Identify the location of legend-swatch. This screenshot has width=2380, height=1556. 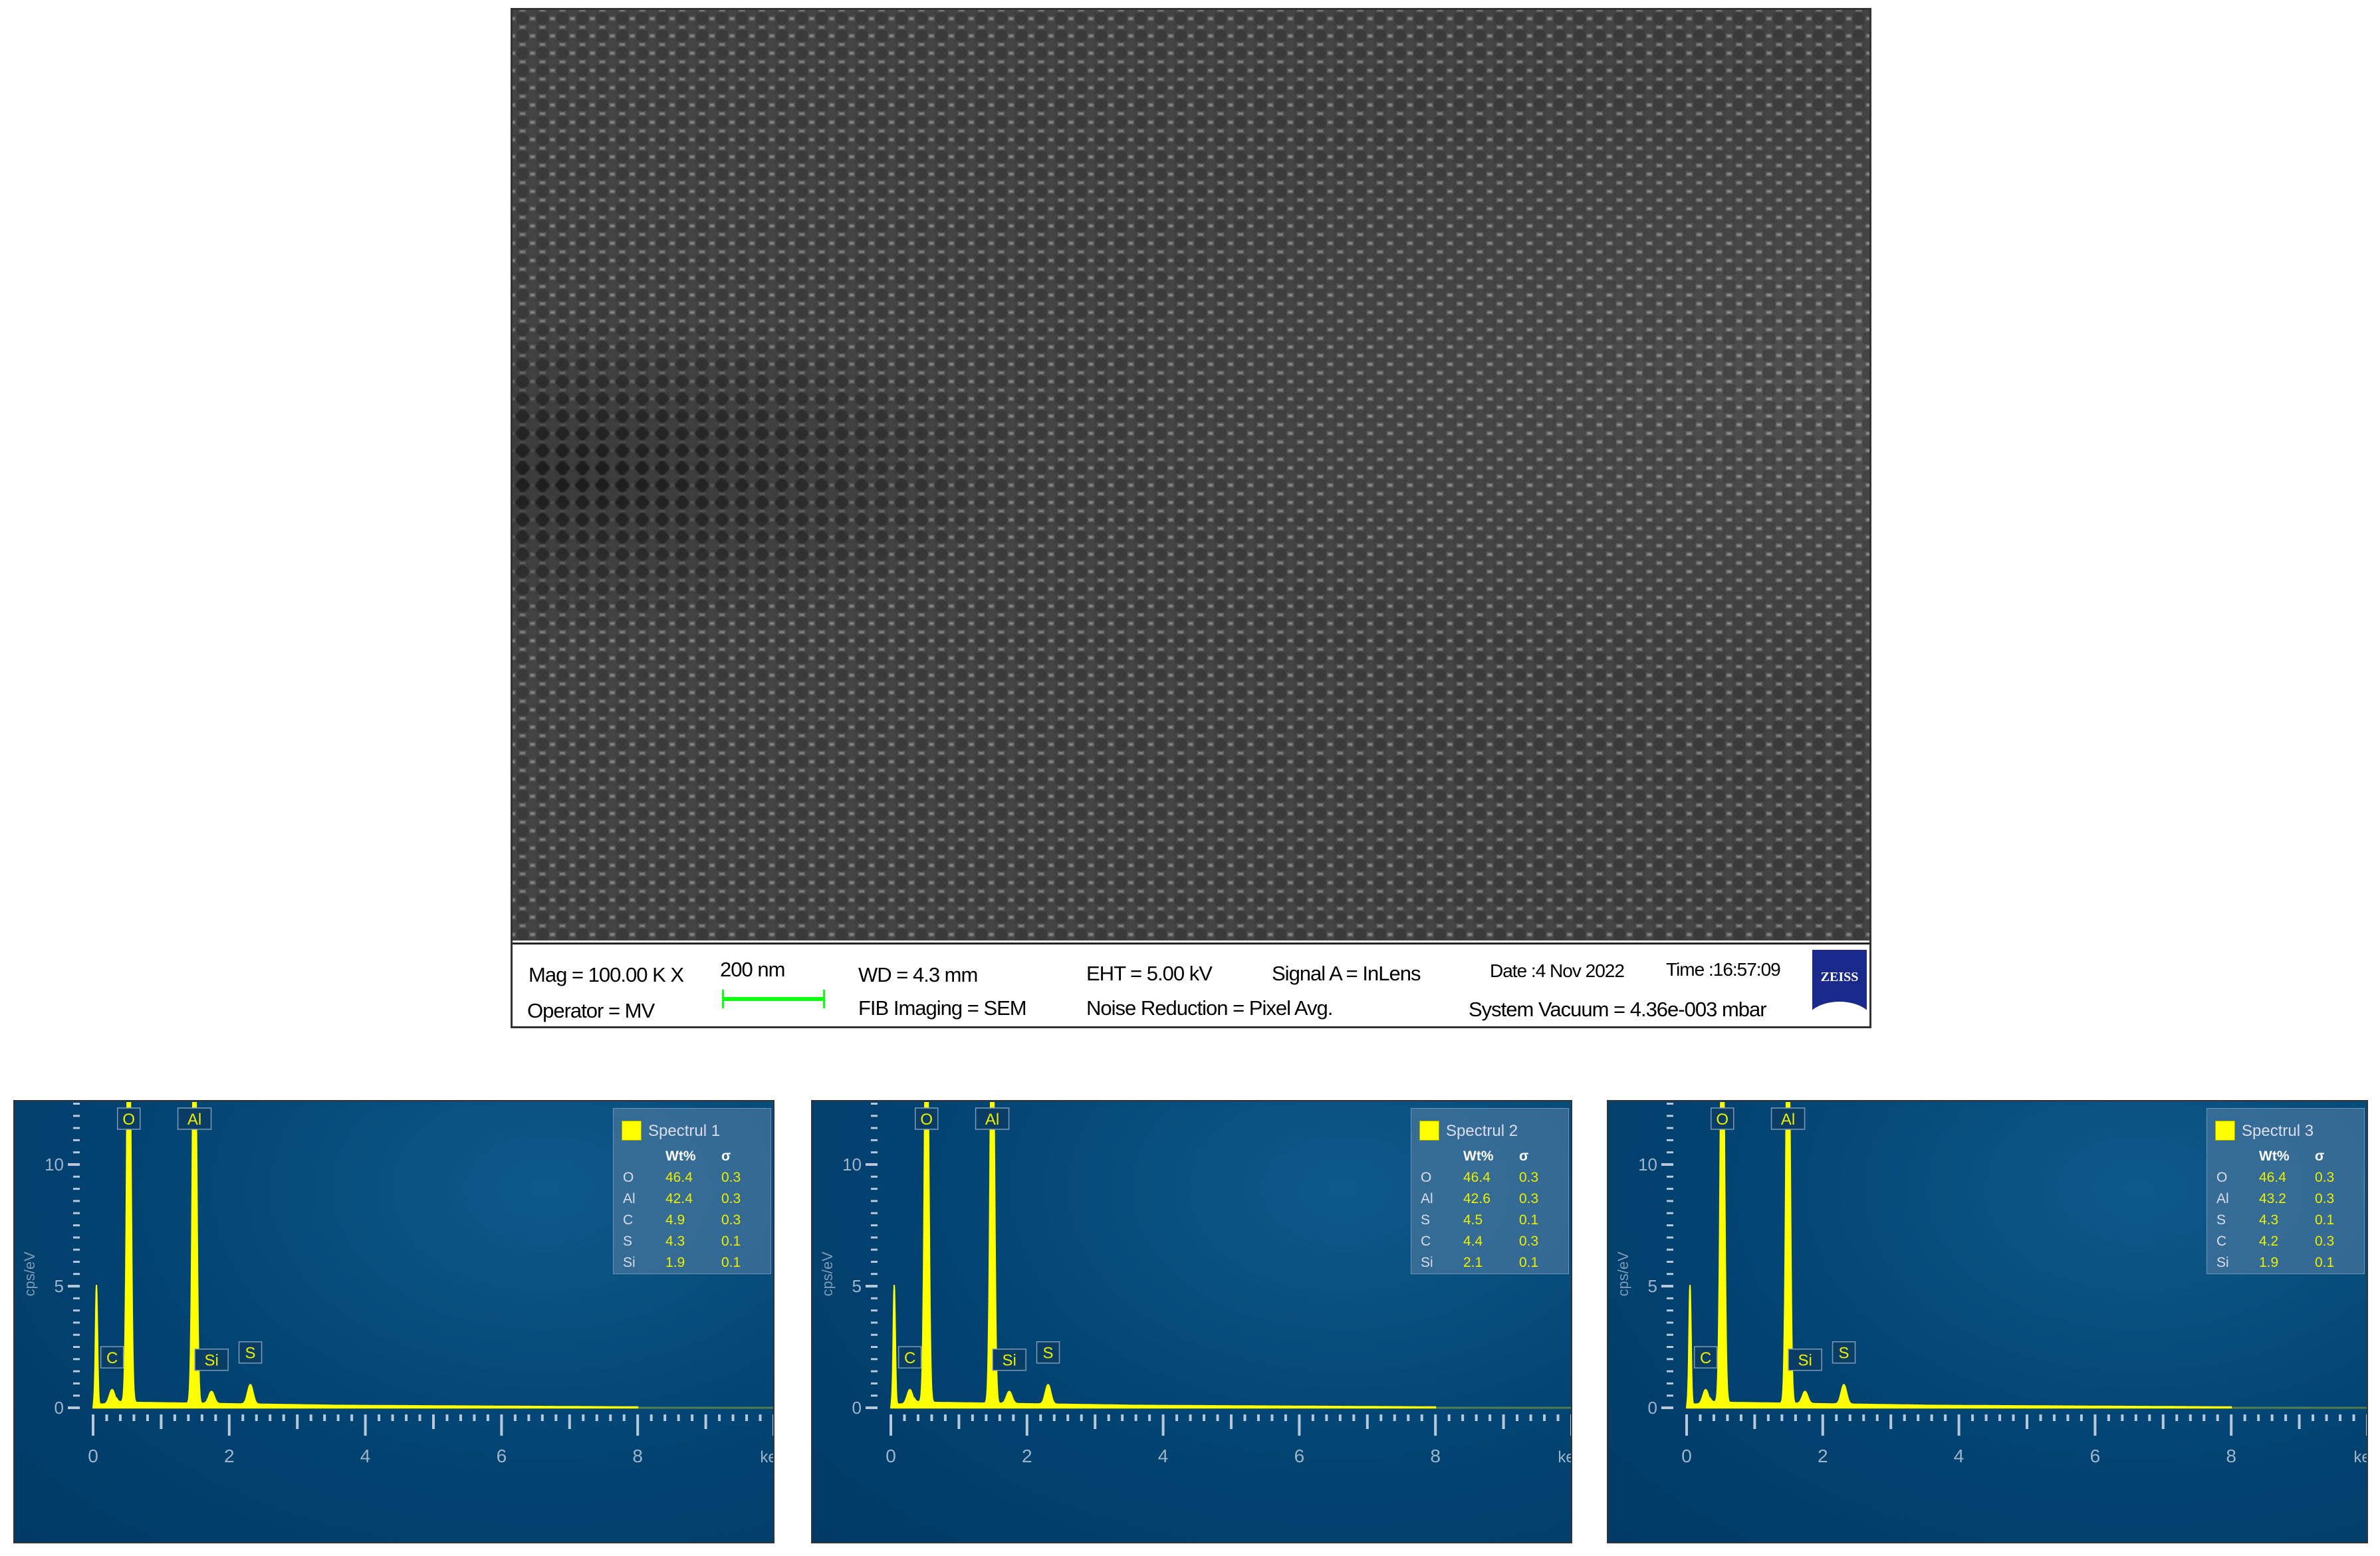
(2225, 1131).